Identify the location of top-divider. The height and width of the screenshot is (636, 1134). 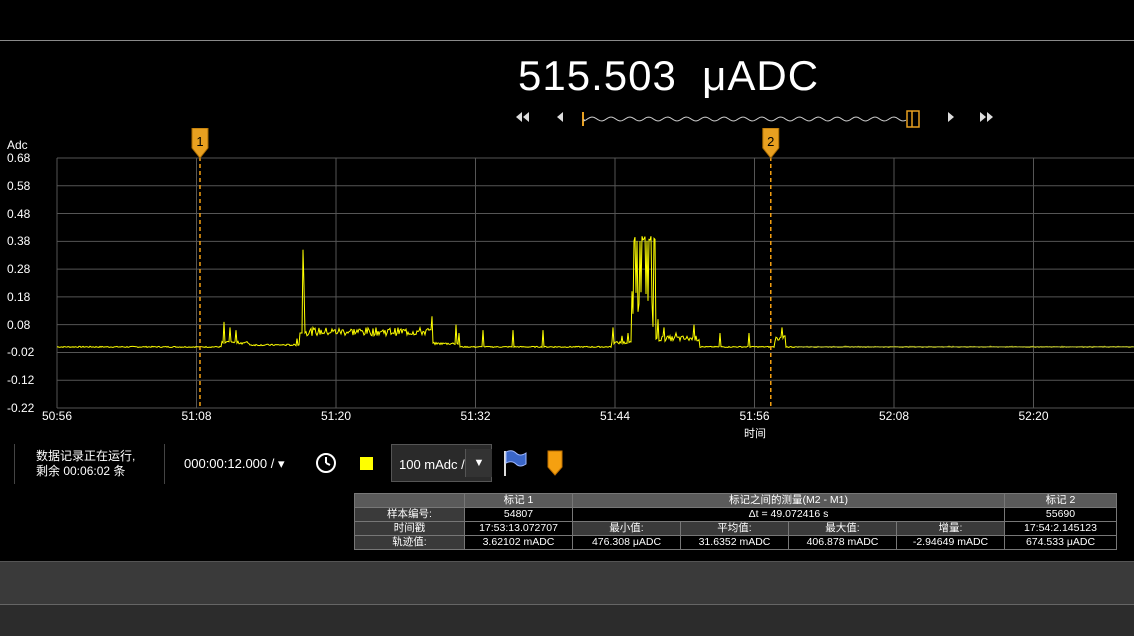
(567, 40).